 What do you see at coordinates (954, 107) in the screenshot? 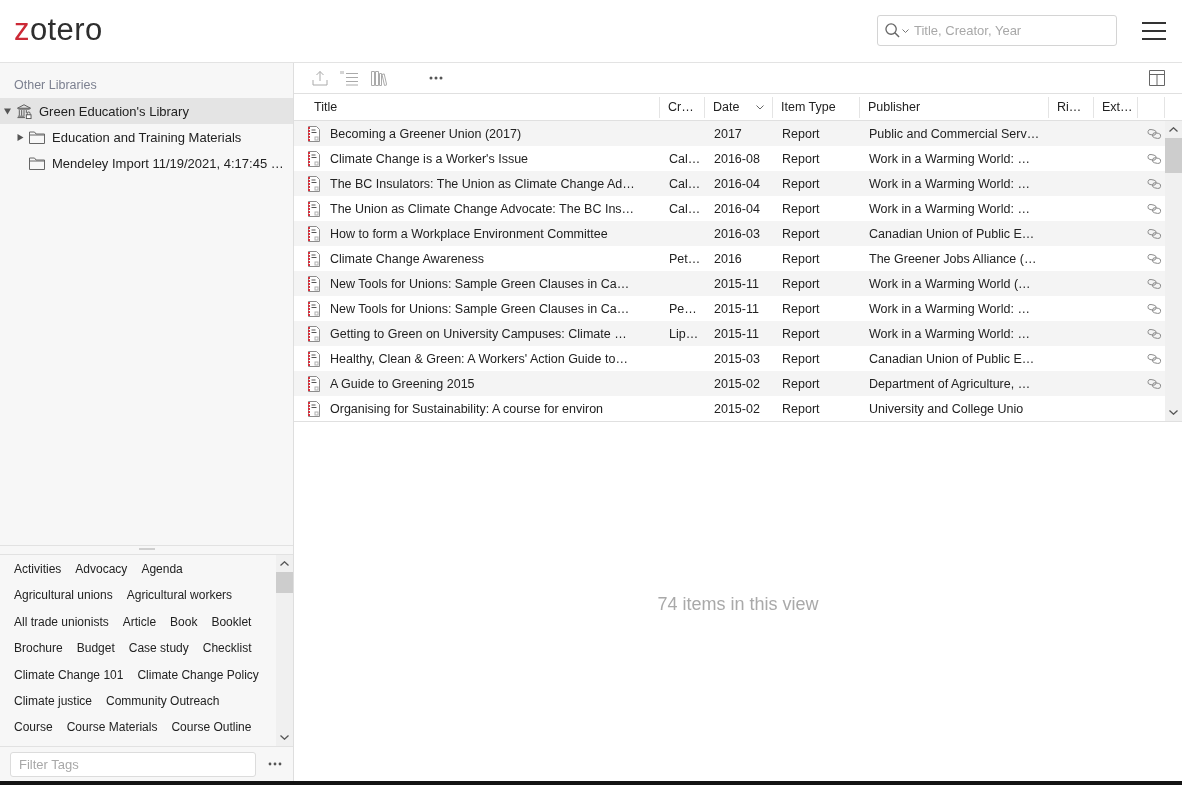
I see `column-header: Publisher` at bounding box center [954, 107].